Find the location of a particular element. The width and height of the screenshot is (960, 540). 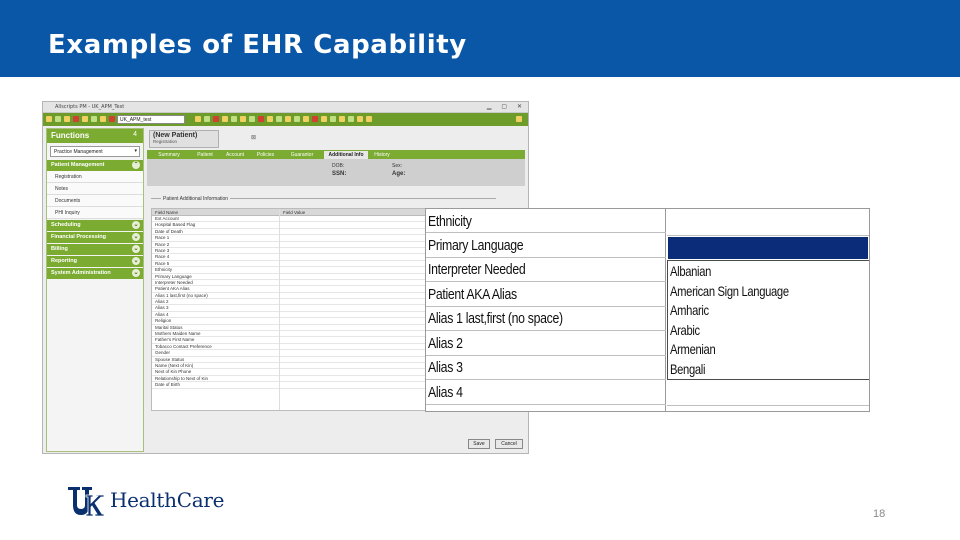

page-number: 18 is located at coordinates (879, 514).